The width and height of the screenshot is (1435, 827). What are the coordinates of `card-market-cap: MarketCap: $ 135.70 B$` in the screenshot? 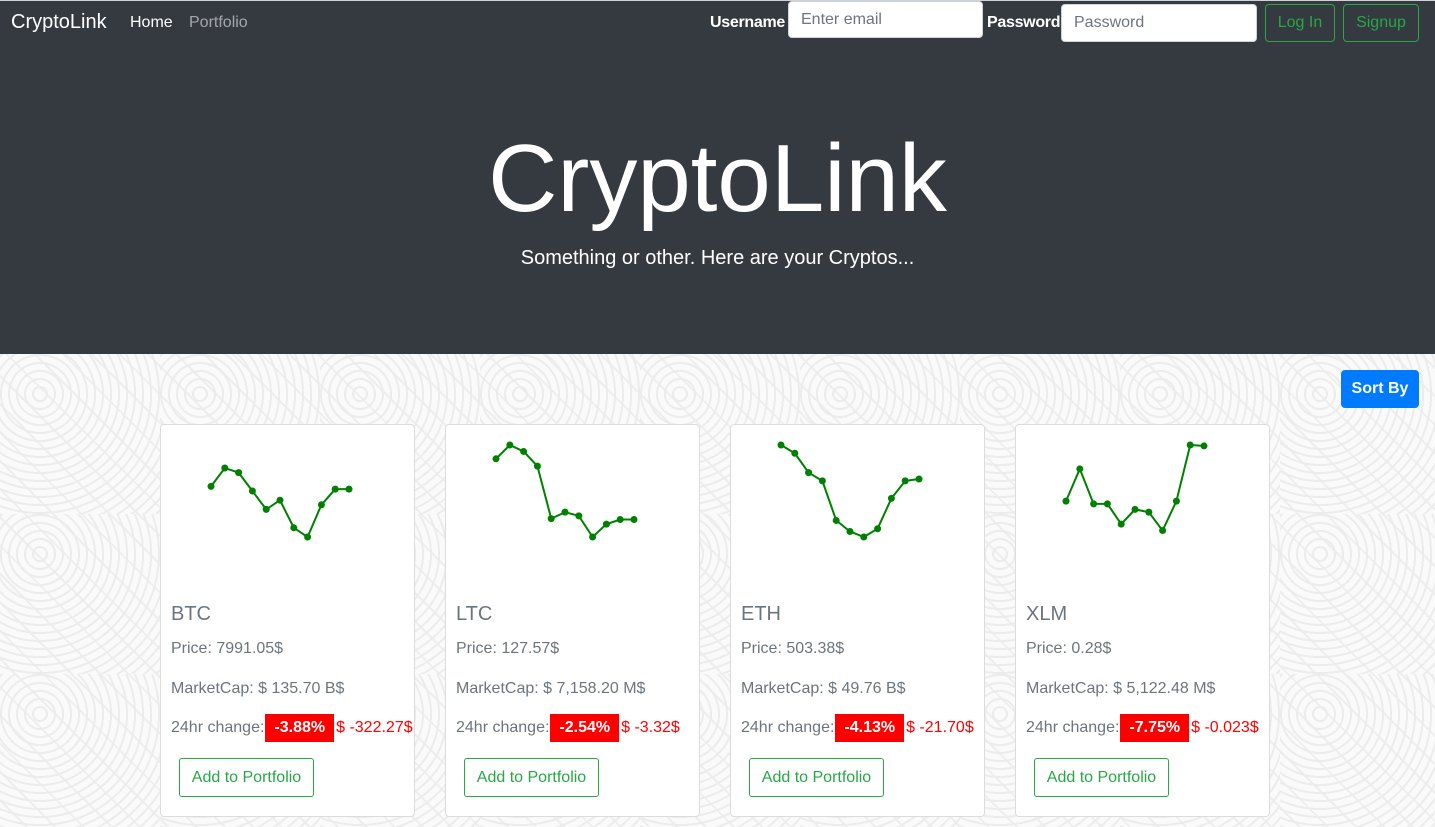 It's located at (258, 688).